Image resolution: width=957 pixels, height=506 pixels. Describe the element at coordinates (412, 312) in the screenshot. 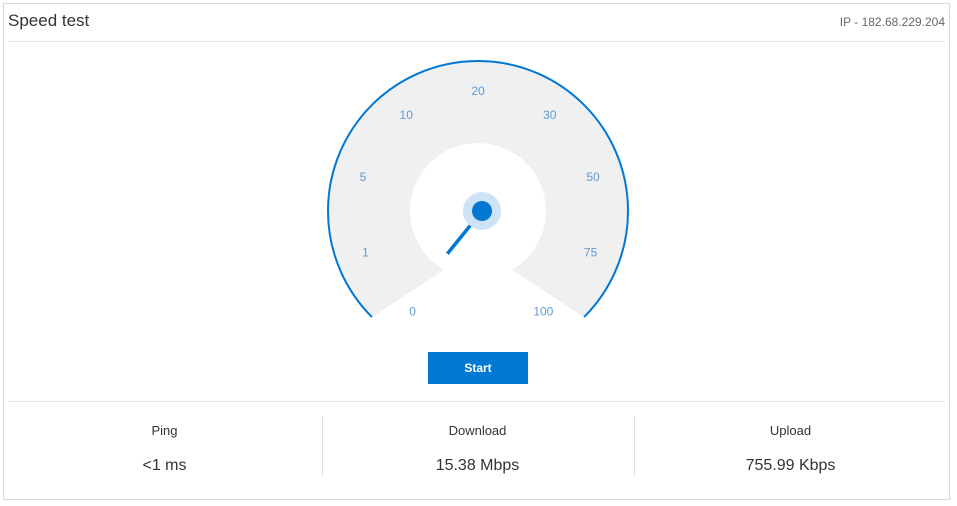

I see `gauge-tick-label: 0` at that location.